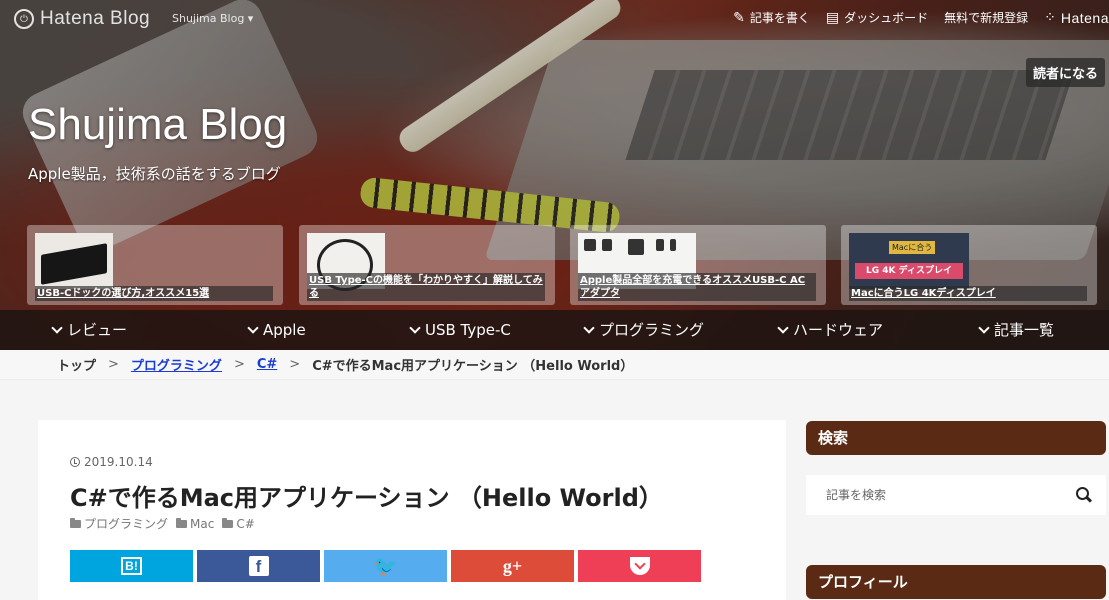 The width and height of the screenshot is (1109, 600). What do you see at coordinates (946, 495) in the screenshot?
I see `search-input` at bounding box center [946, 495].